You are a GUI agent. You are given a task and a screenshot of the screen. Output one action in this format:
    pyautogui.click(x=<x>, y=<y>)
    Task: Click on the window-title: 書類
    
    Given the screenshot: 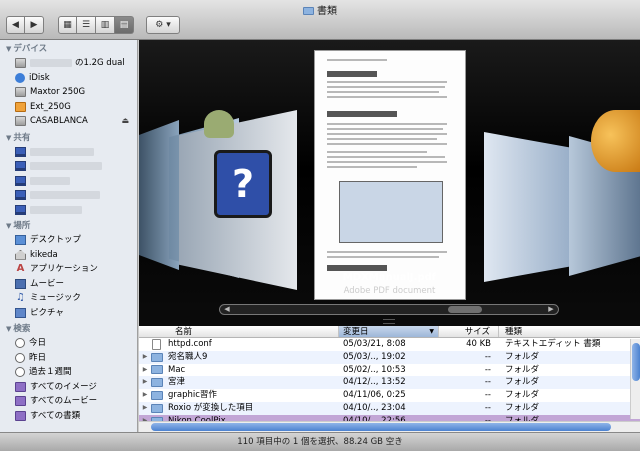 What is the action you would take?
    pyautogui.click(x=320, y=9)
    